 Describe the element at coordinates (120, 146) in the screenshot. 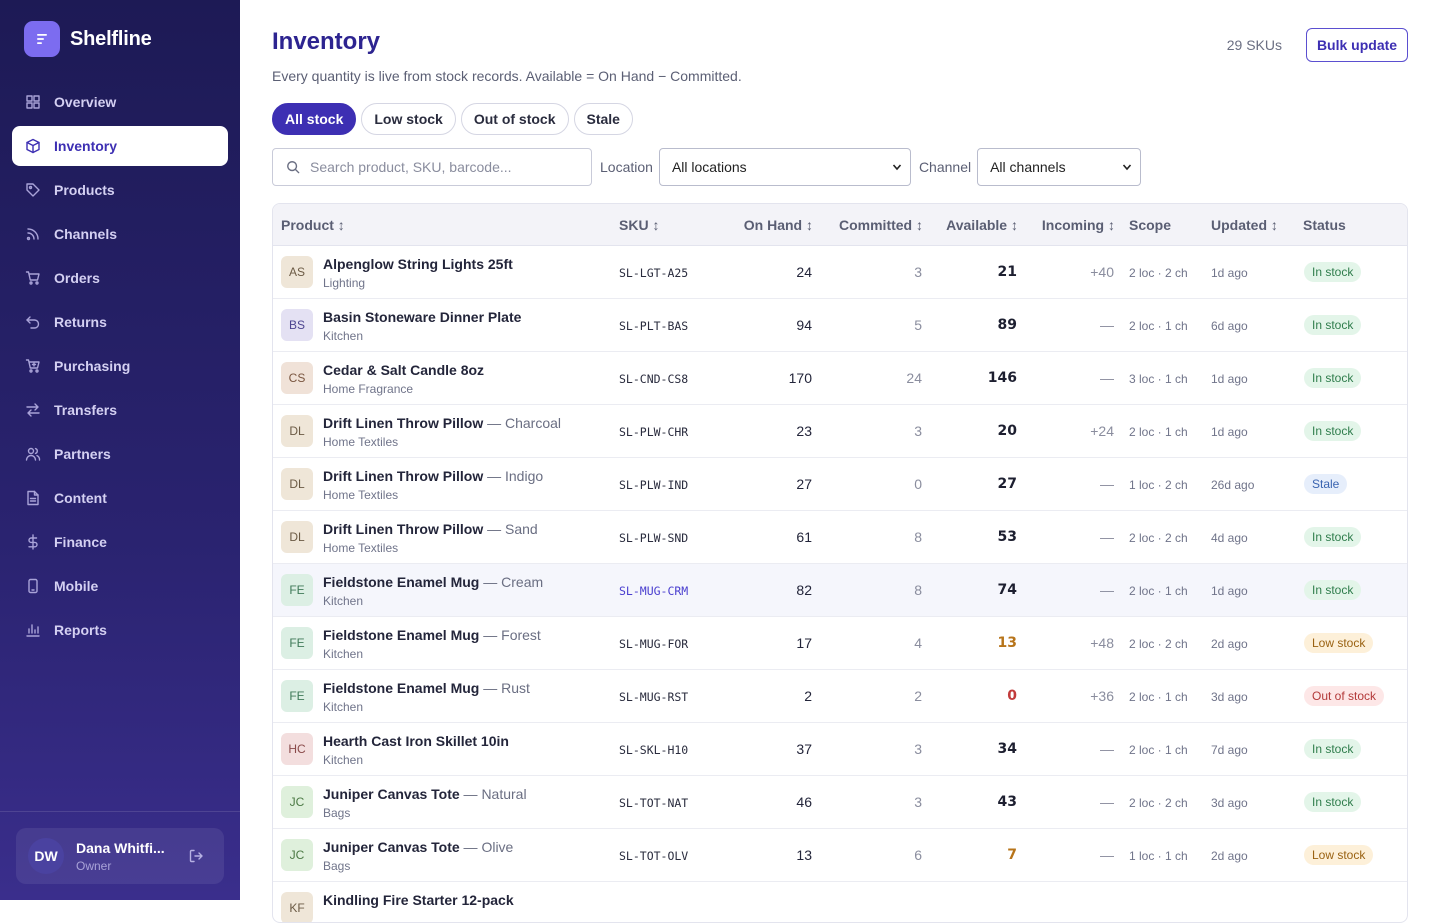

I see `sidebar-item-inventory: Inventory` at that location.